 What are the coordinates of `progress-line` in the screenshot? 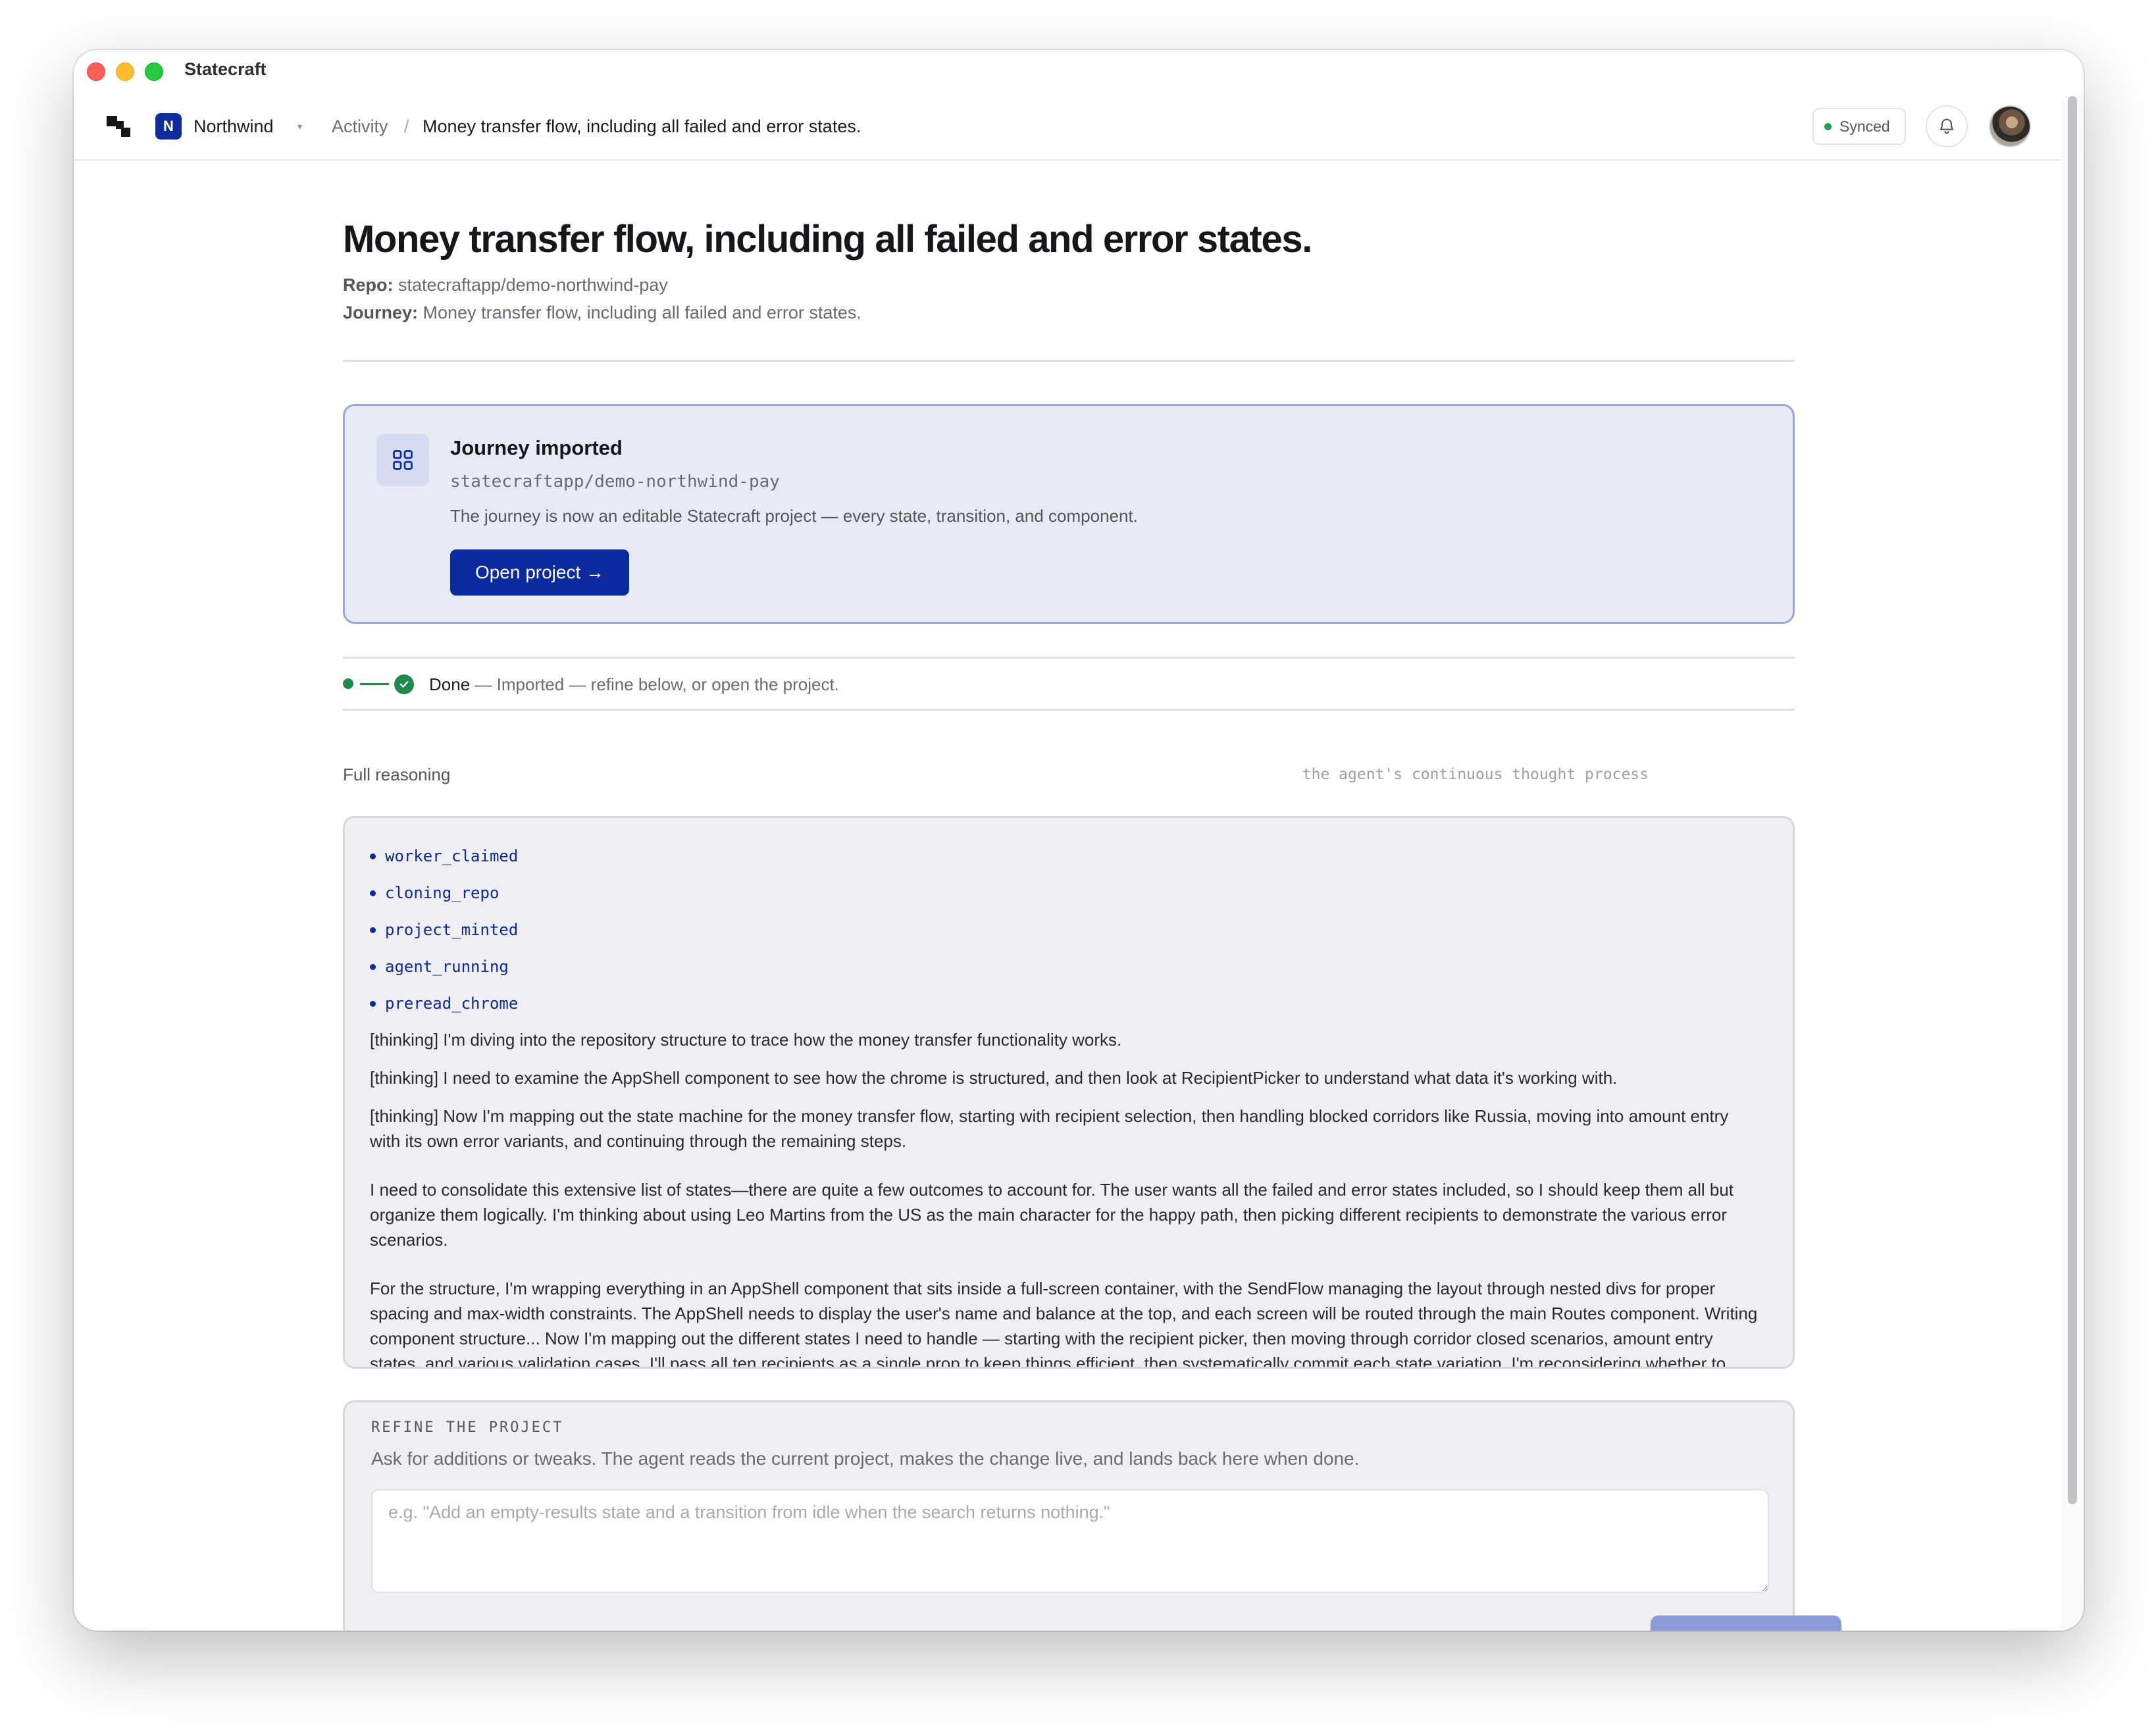 It's located at (374, 684).